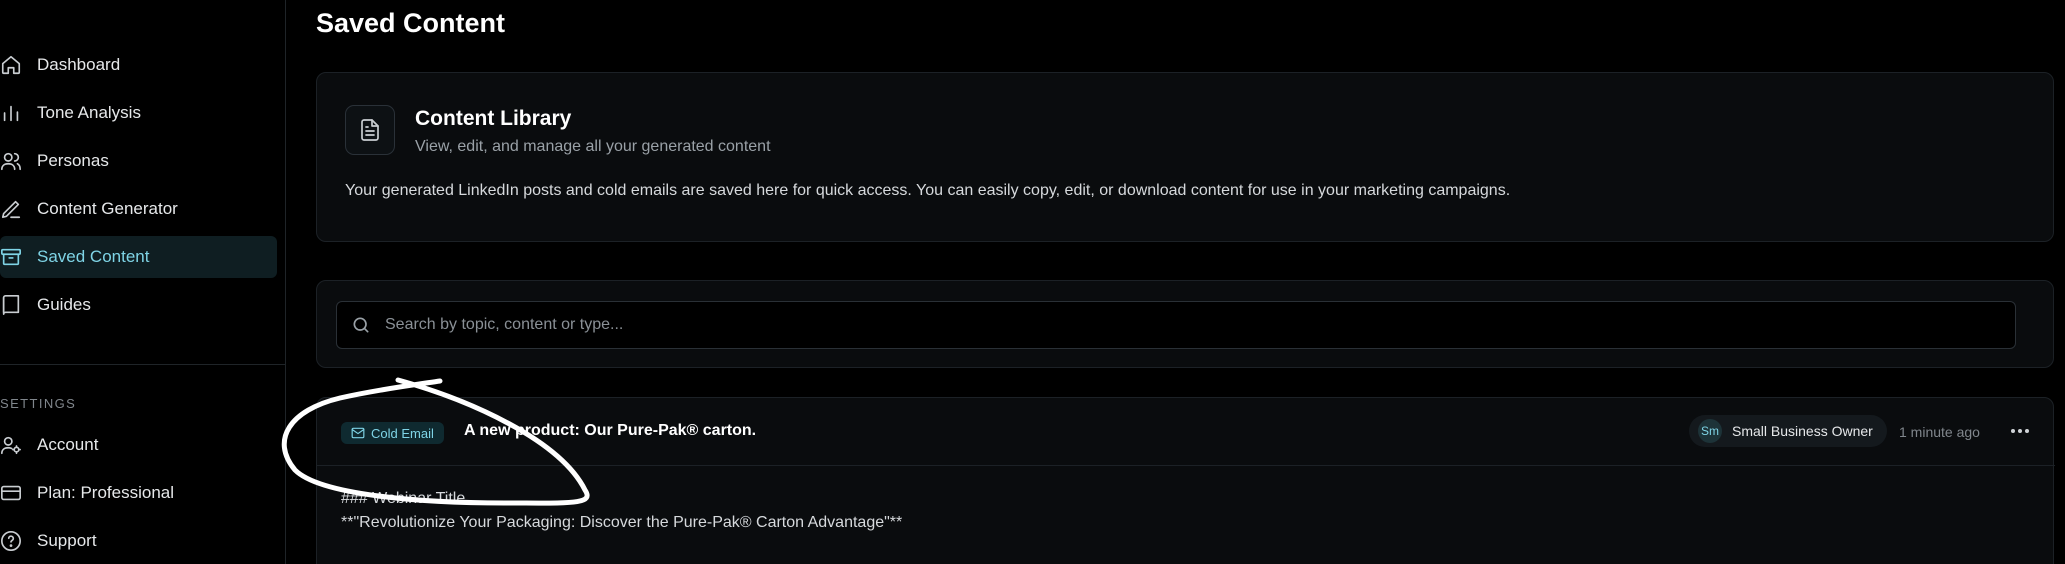 The image size is (2065, 564). I want to click on sidebar-item-support: Support, so click(138, 541).